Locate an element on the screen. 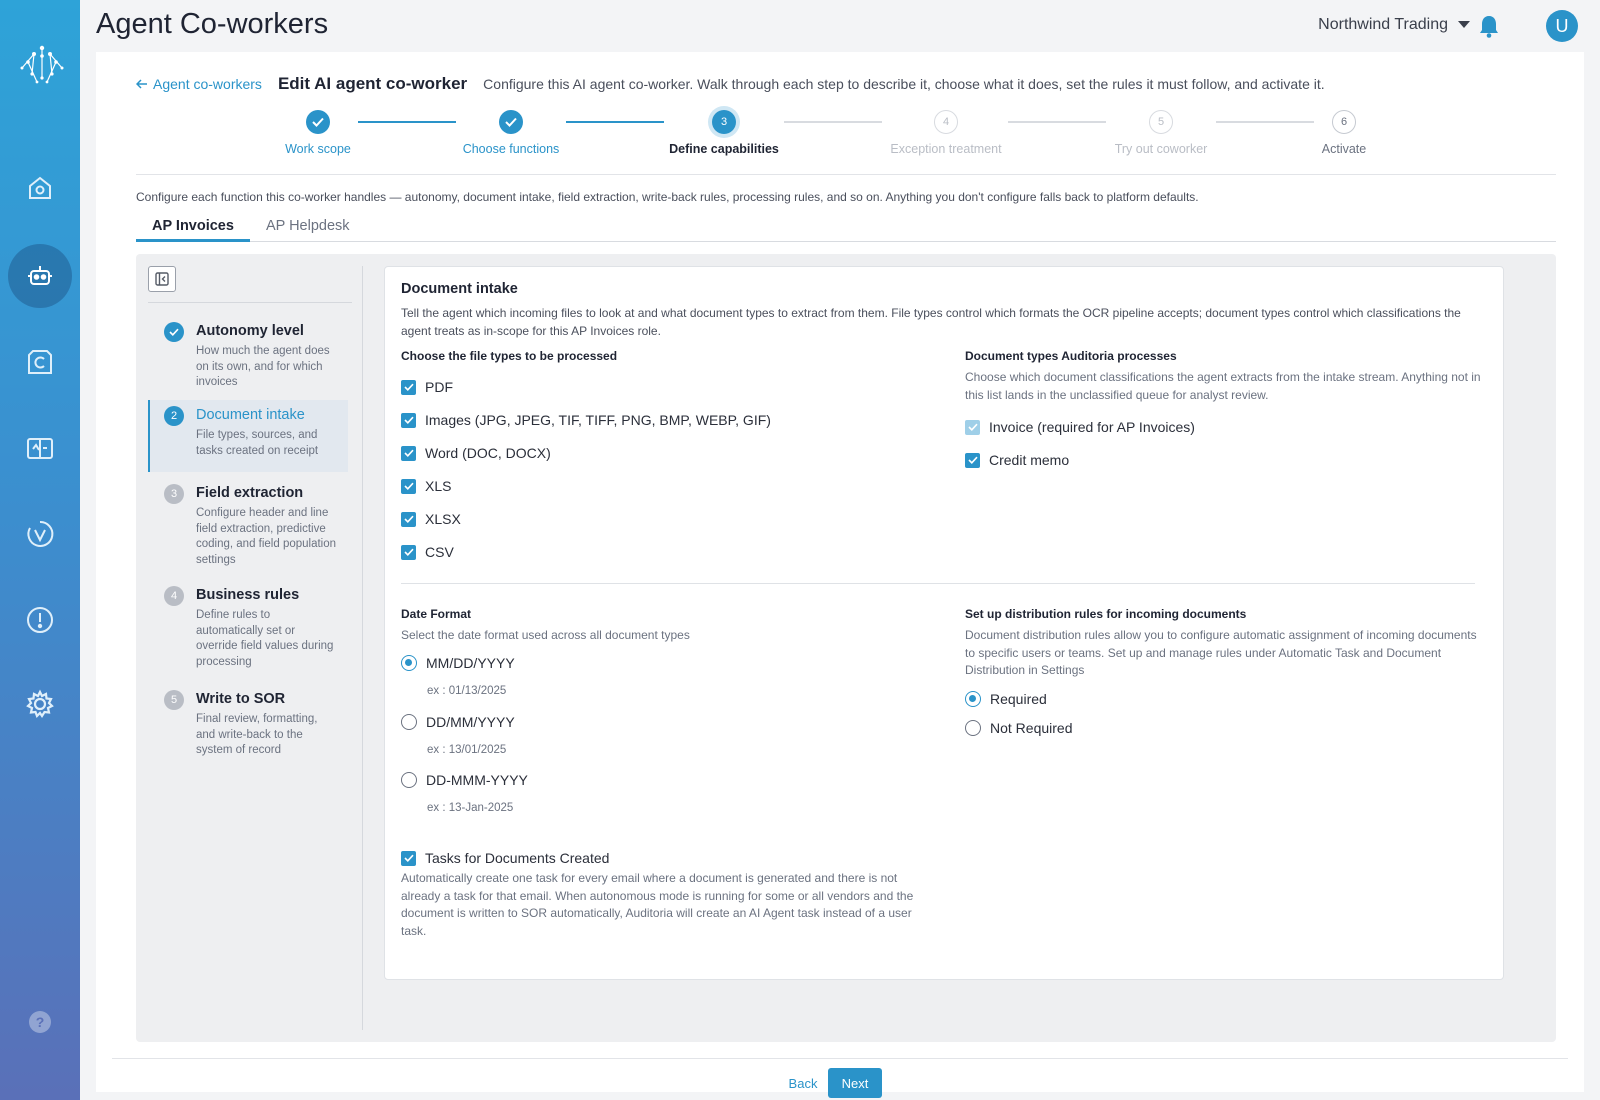  org-switcher: Northwind Trading is located at coordinates (1394, 25).